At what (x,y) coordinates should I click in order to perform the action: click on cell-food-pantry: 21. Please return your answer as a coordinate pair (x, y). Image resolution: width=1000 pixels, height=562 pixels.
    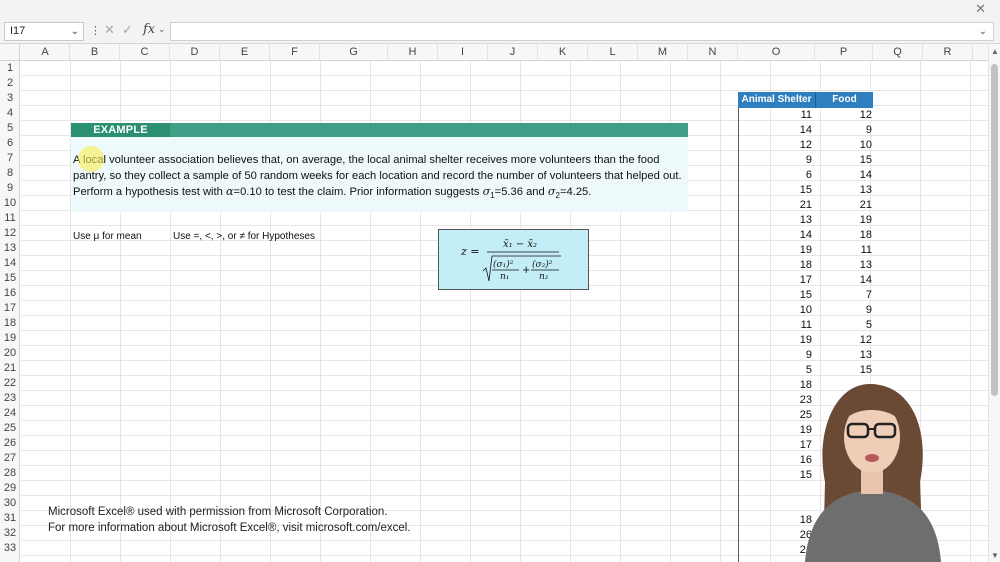
    Looking at the image, I should click on (843, 205).